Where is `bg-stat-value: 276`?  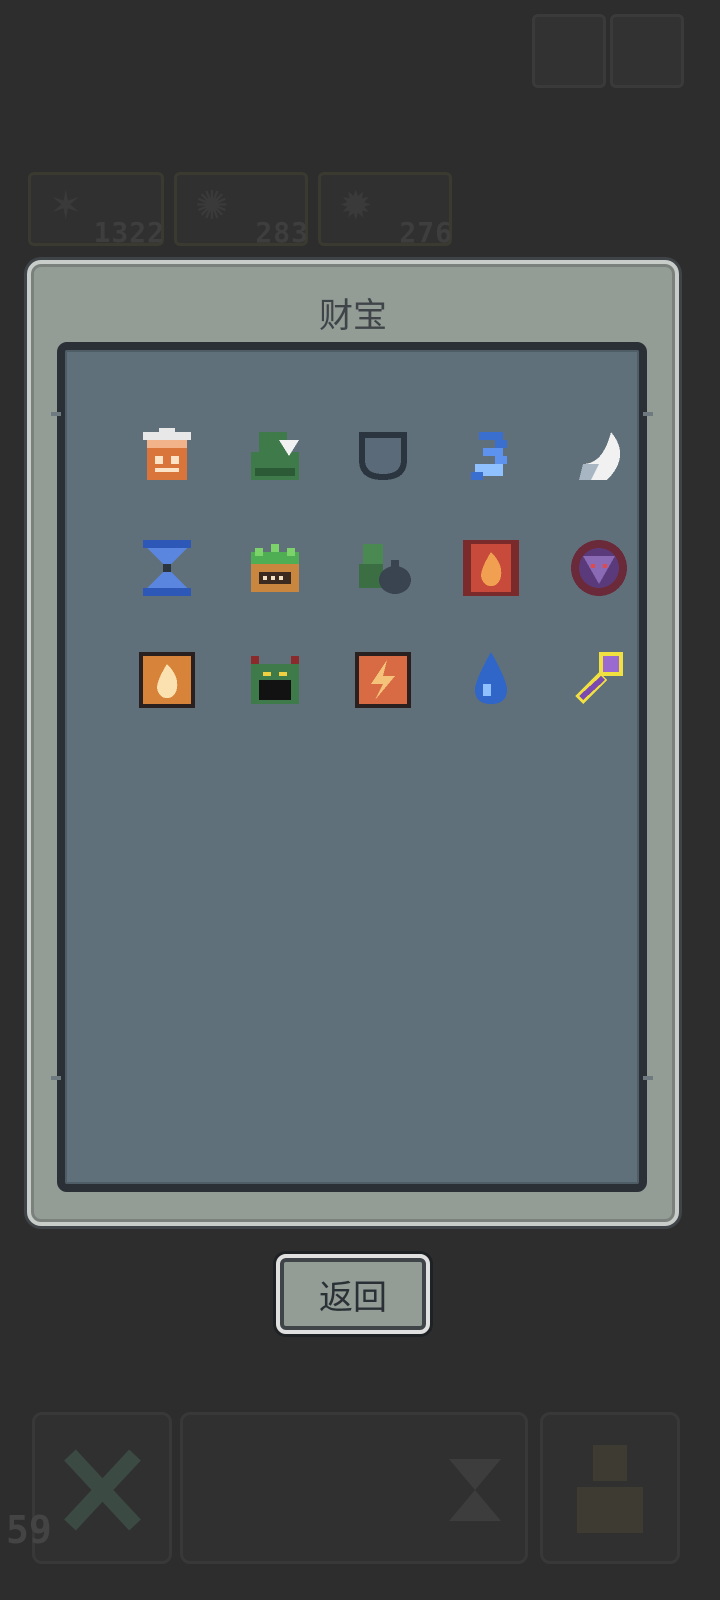 bg-stat-value: 276 is located at coordinates (426, 232).